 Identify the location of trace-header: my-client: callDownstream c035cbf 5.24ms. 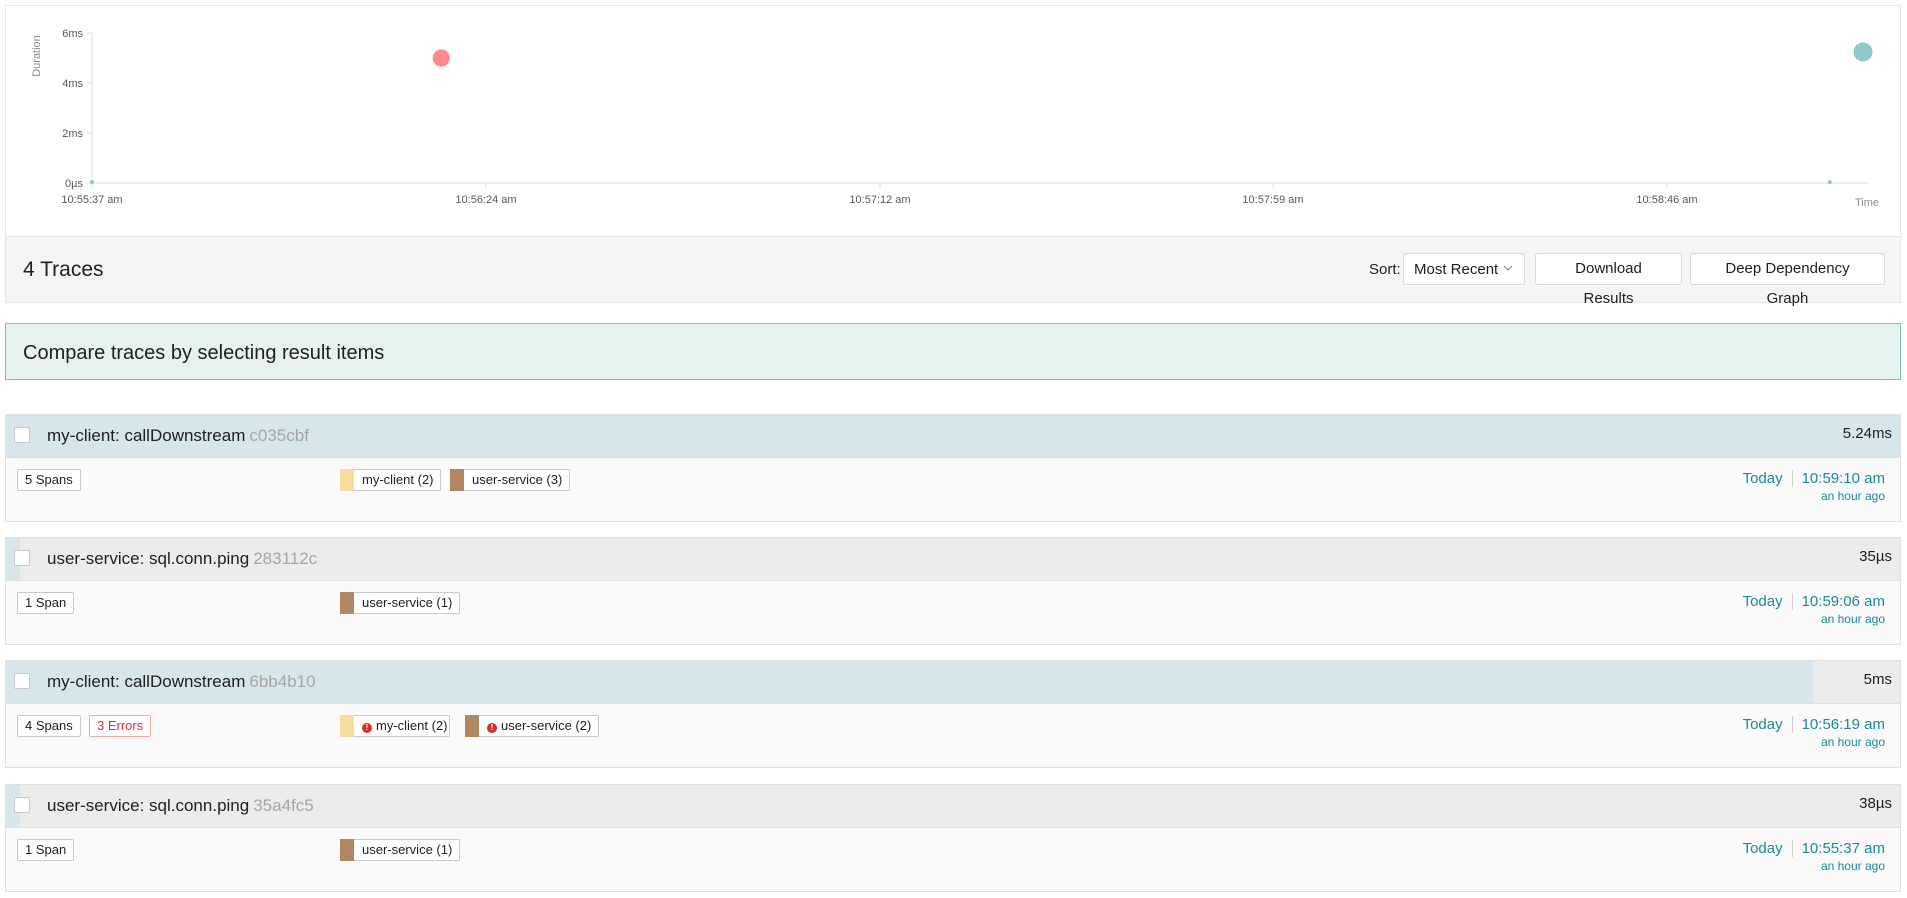
(953, 436).